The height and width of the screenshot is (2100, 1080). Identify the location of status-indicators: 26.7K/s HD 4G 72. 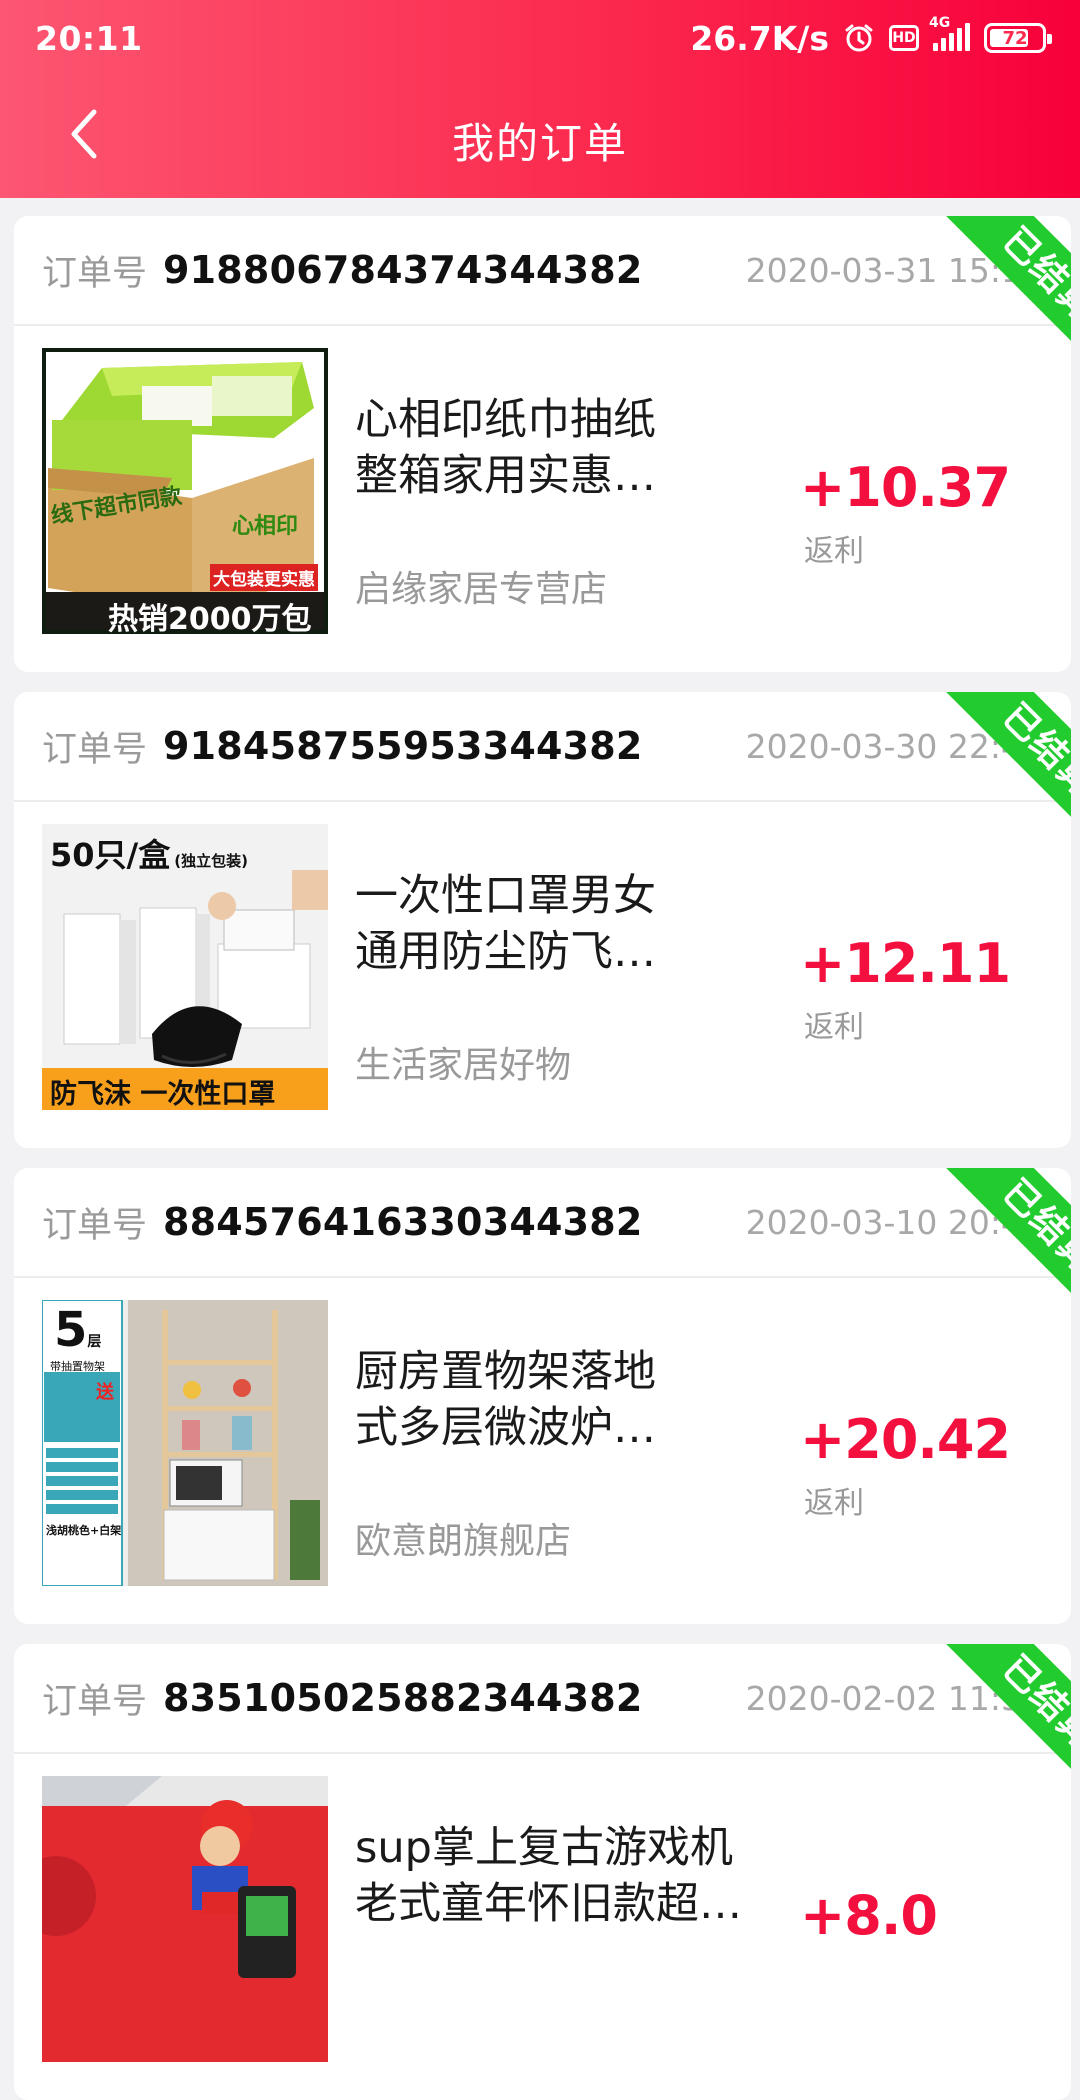
(871, 36).